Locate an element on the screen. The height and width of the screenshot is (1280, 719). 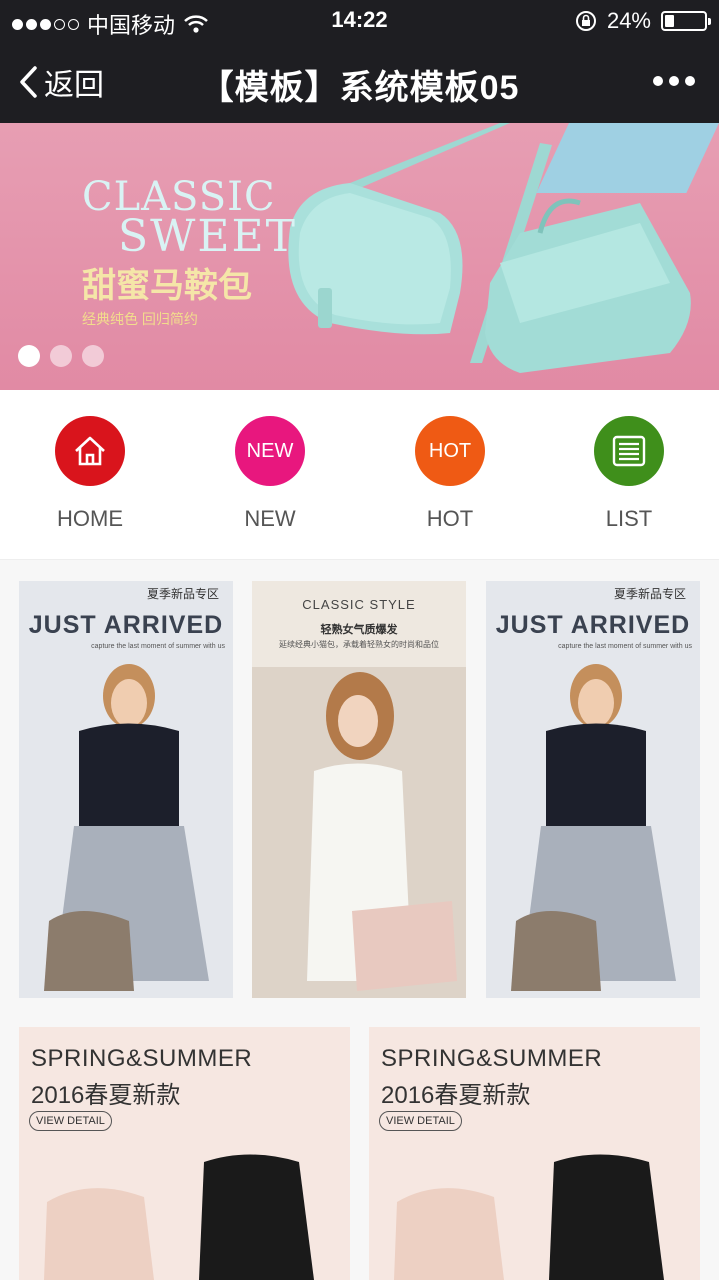
quick-nav-hot: HOT HOT is located at coordinates (450, 474).